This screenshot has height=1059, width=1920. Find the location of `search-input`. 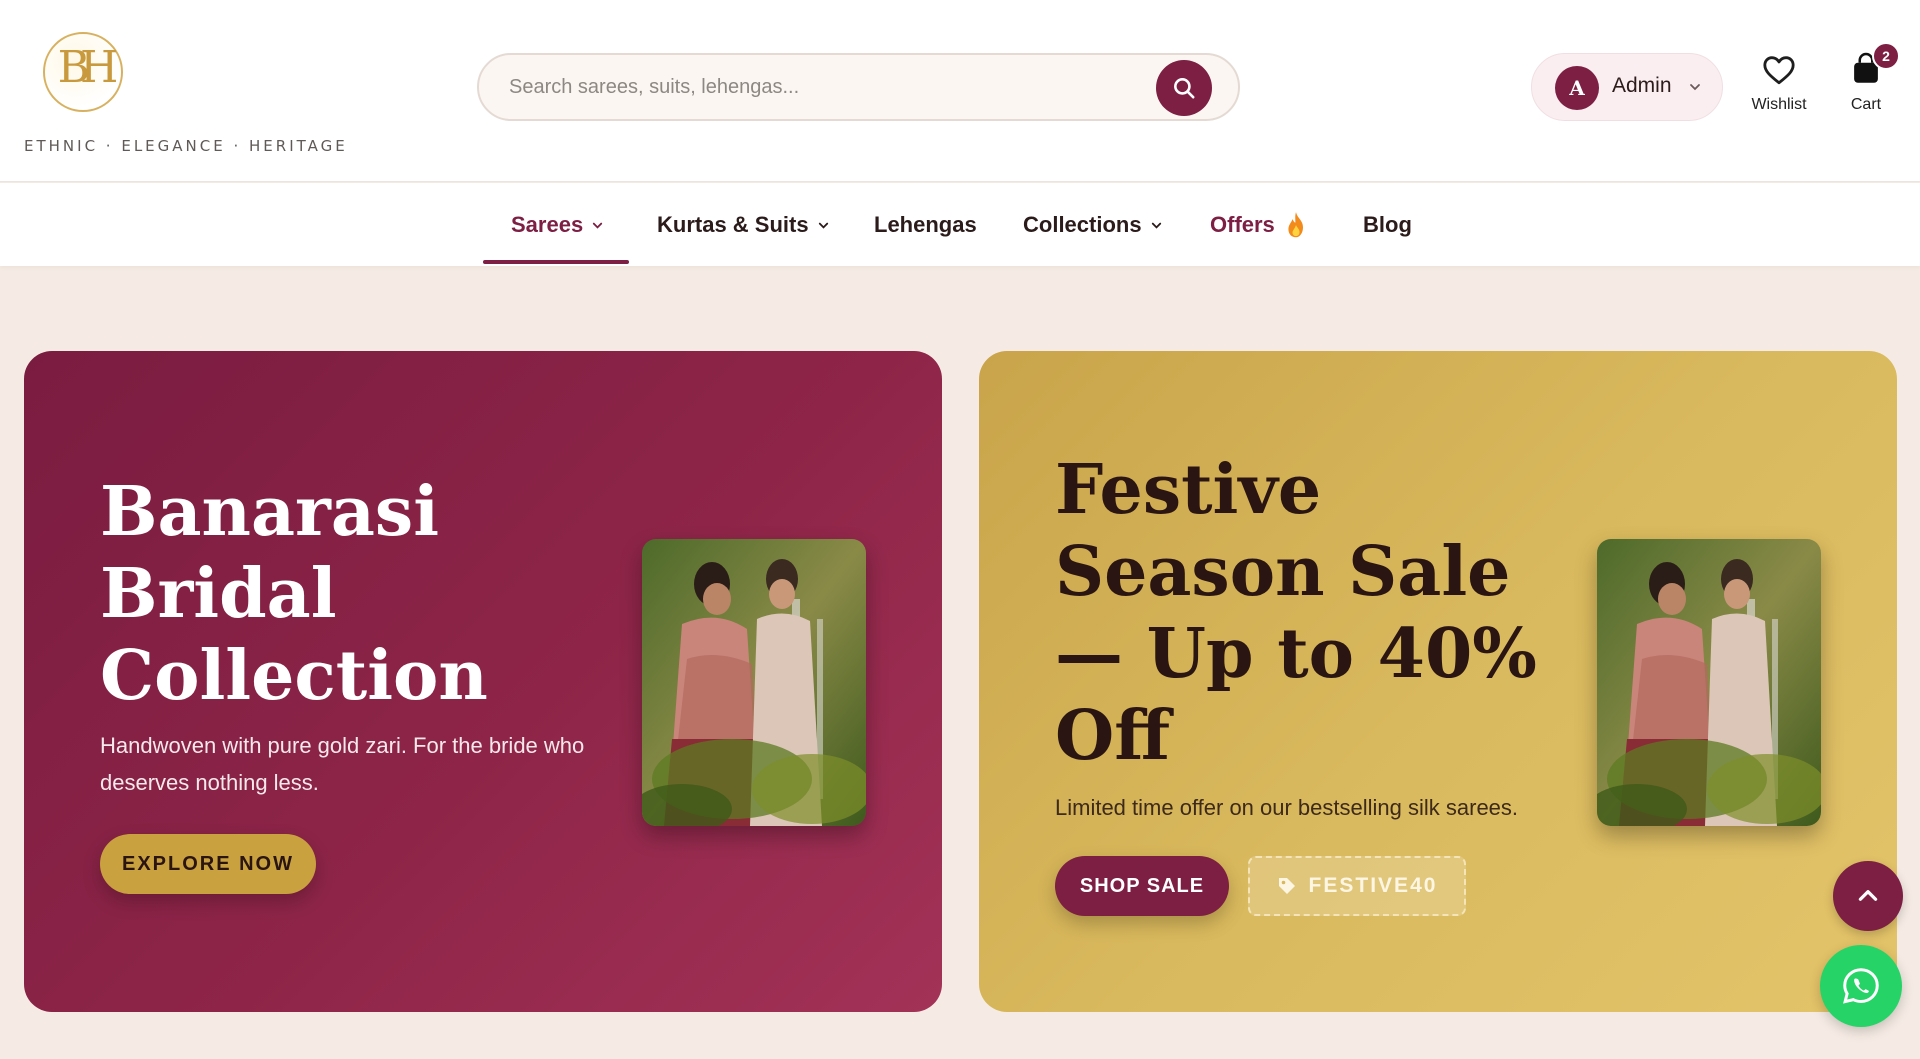

search-input is located at coordinates (829, 87).